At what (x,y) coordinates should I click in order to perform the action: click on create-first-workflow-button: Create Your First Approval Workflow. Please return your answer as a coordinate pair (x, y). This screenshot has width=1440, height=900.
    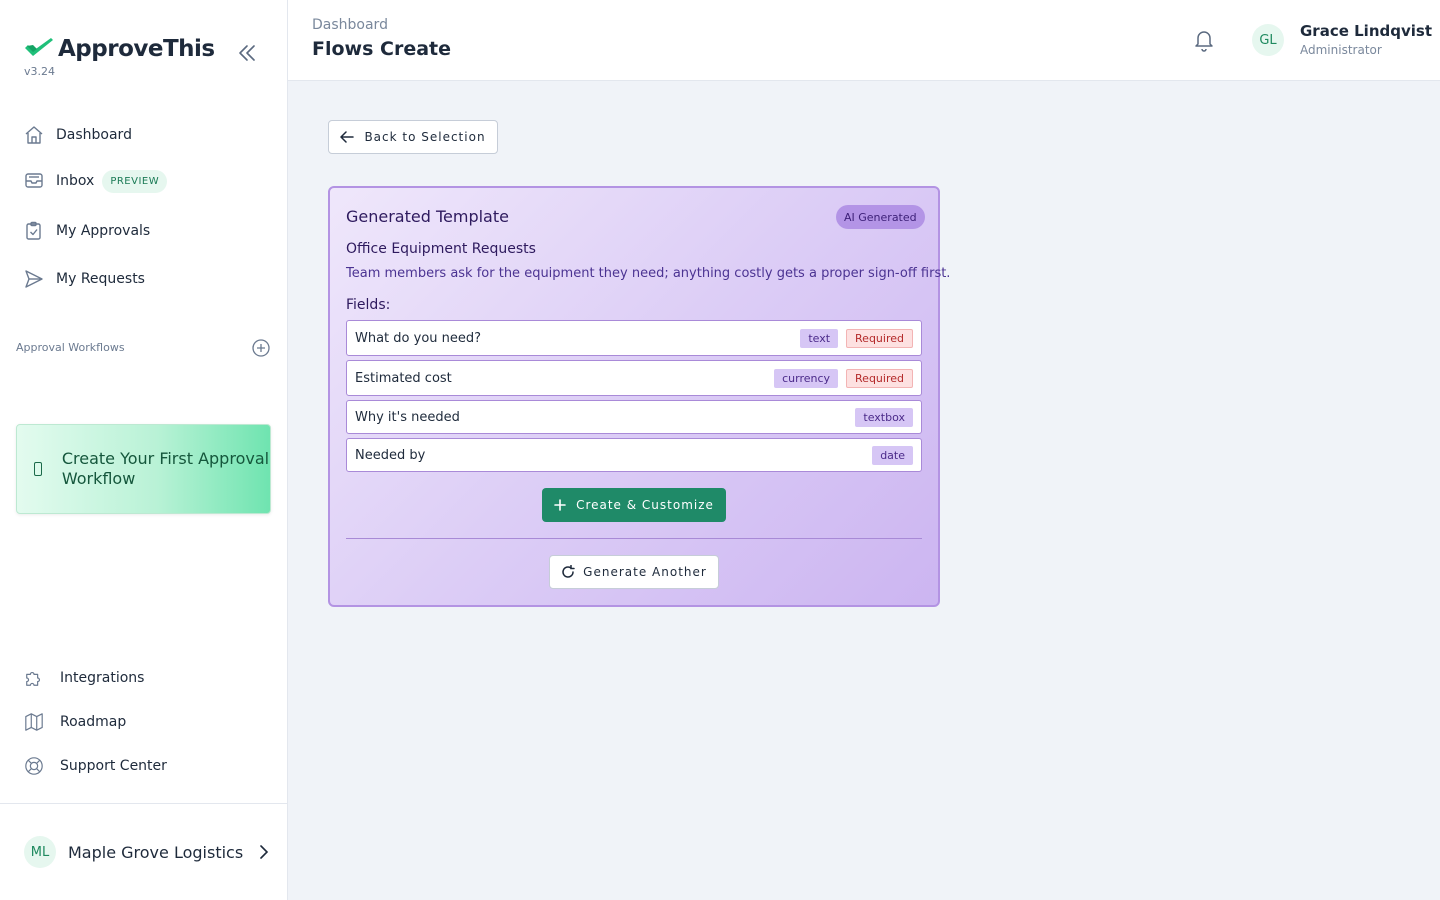
    Looking at the image, I should click on (143, 469).